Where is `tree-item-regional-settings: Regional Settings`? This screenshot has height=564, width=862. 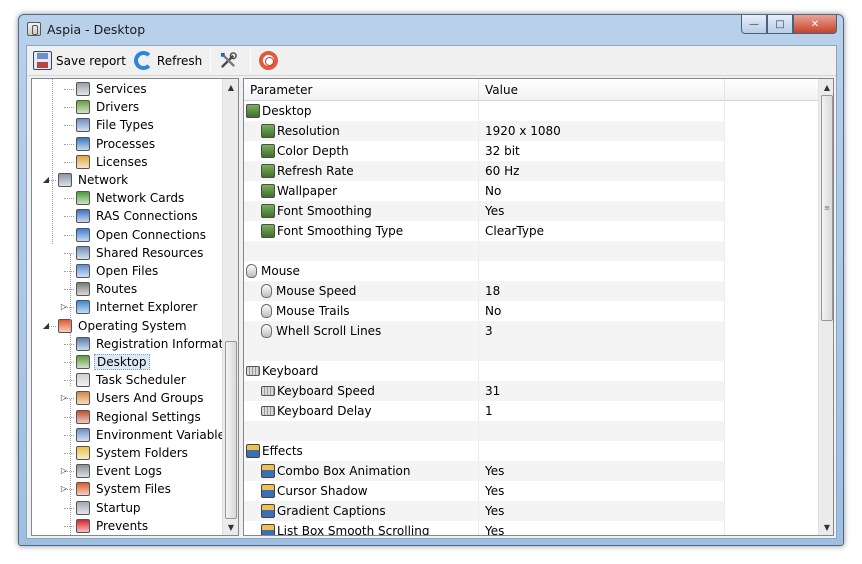
tree-item-regional-settings: Regional Settings is located at coordinates (130, 417).